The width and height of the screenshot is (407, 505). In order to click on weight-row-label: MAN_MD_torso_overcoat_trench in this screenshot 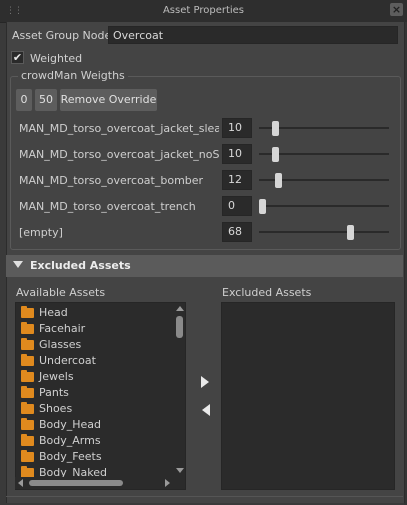, I will do `click(107, 206)`.